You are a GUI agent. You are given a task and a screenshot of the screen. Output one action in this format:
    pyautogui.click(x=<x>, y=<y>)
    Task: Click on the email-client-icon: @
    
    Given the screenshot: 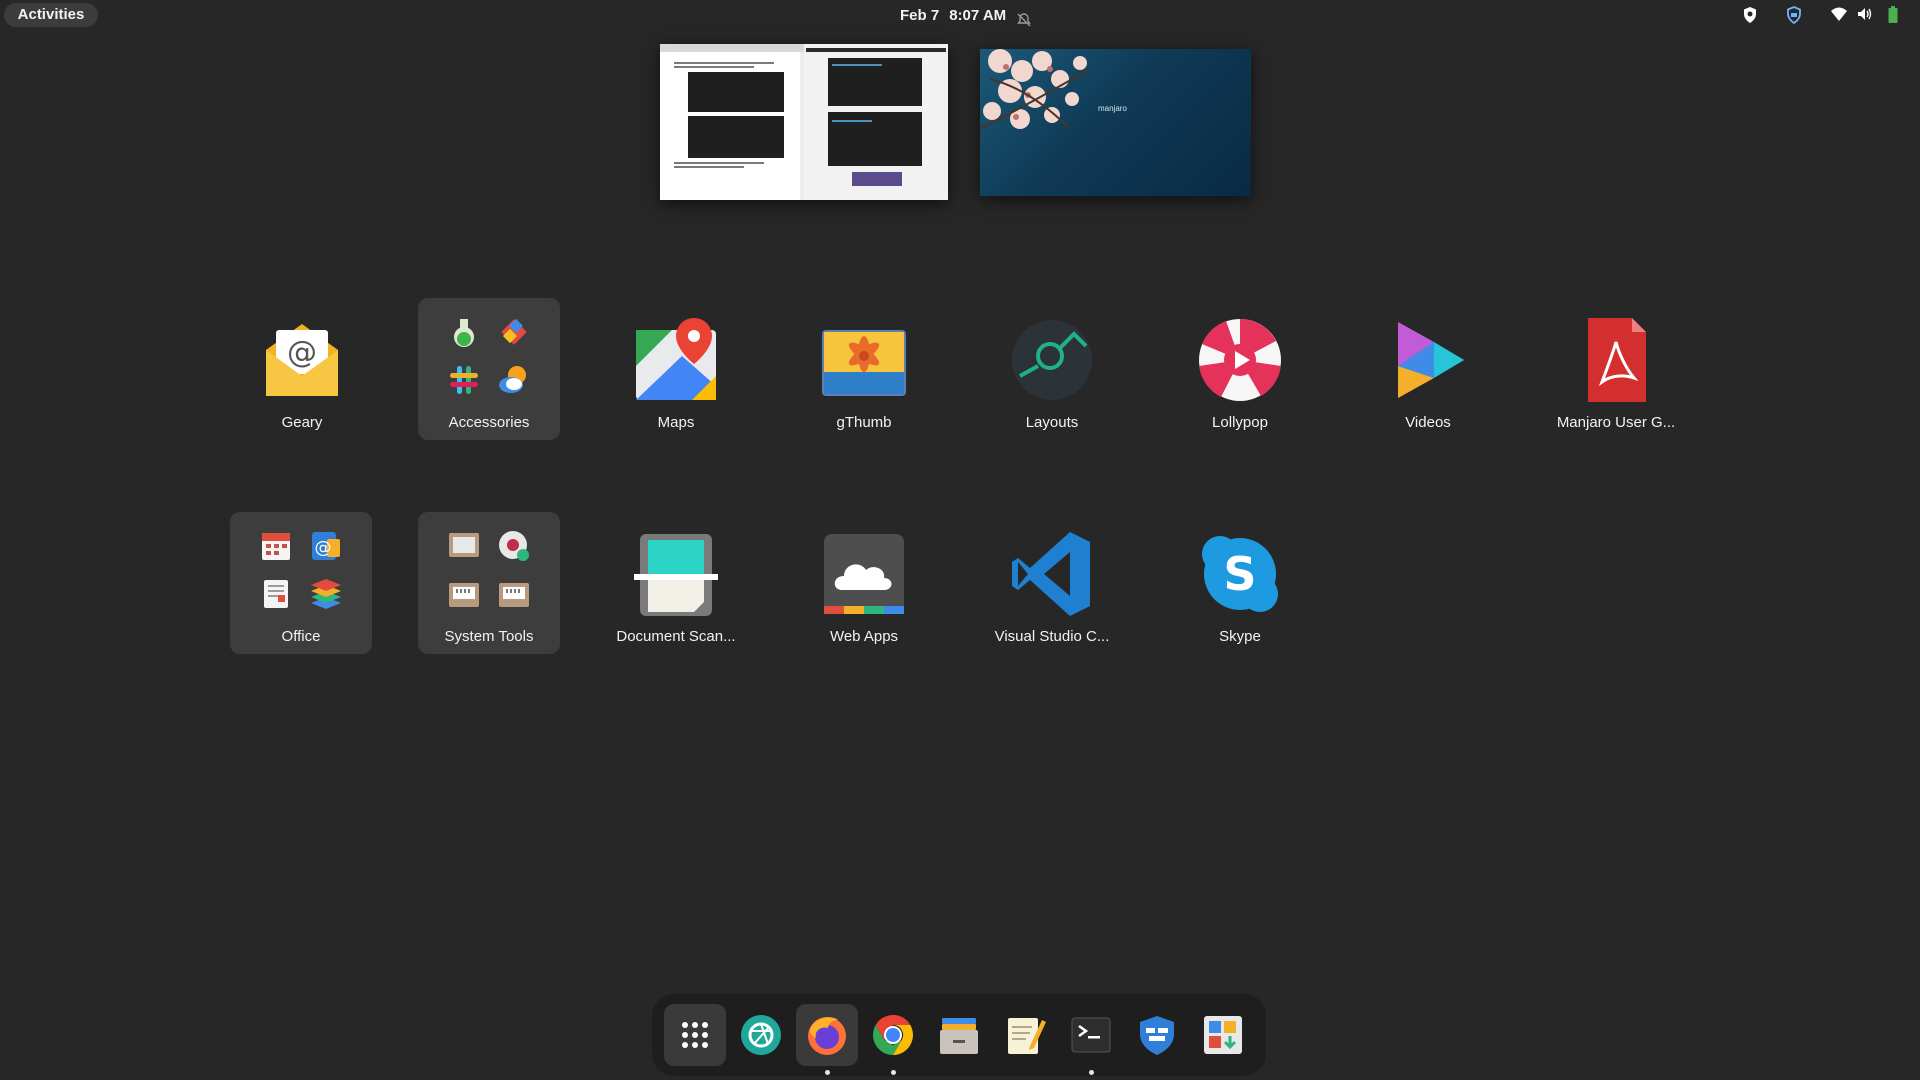 What is the action you would take?
    pyautogui.click(x=326, y=546)
    